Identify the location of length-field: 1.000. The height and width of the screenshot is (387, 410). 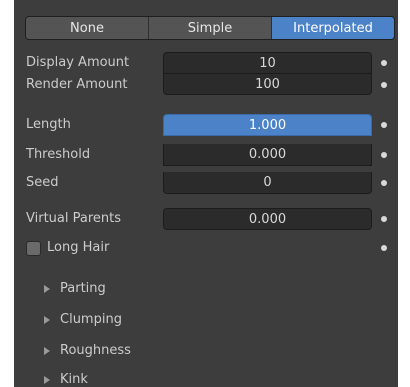
(267, 125).